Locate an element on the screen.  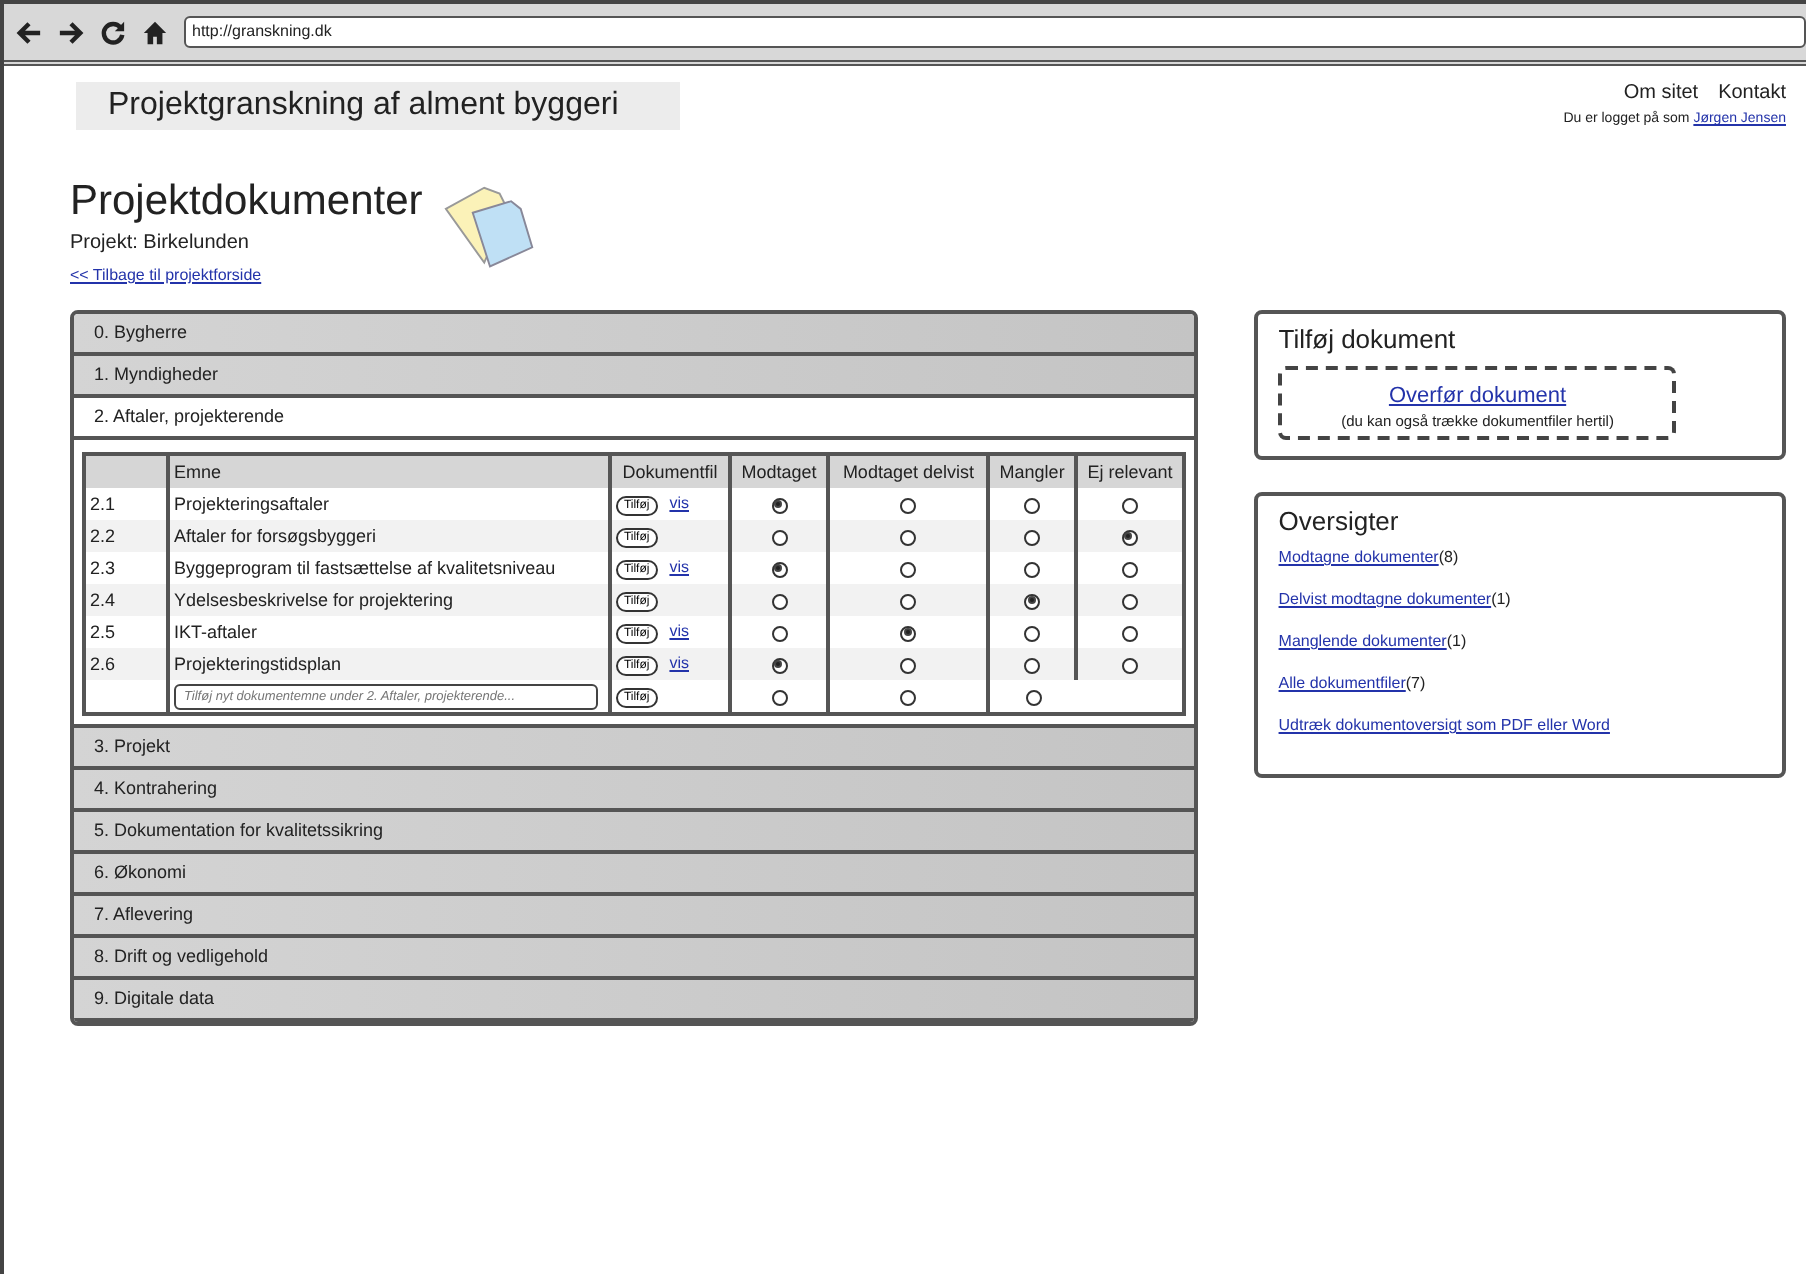
address-bar: http://granskning.dk is located at coordinates (995, 32).